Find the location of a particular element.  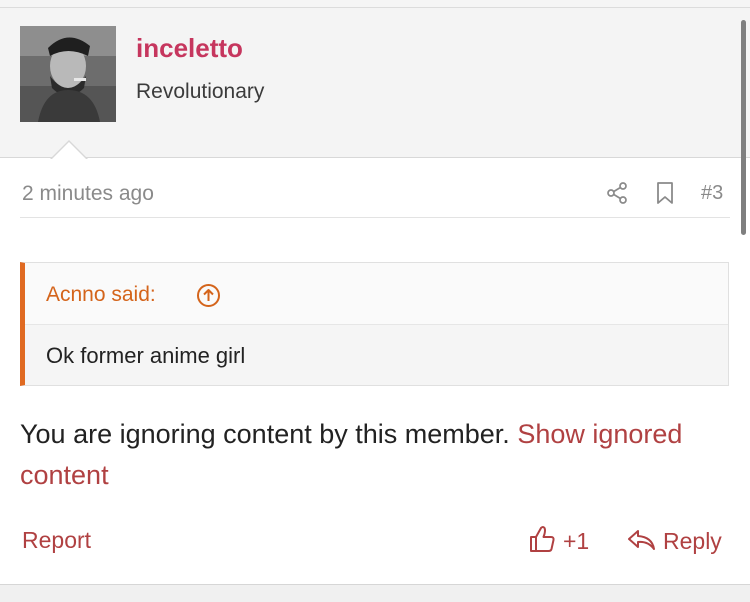

post-timestamp: 2 minutes ago is located at coordinates (88, 194).